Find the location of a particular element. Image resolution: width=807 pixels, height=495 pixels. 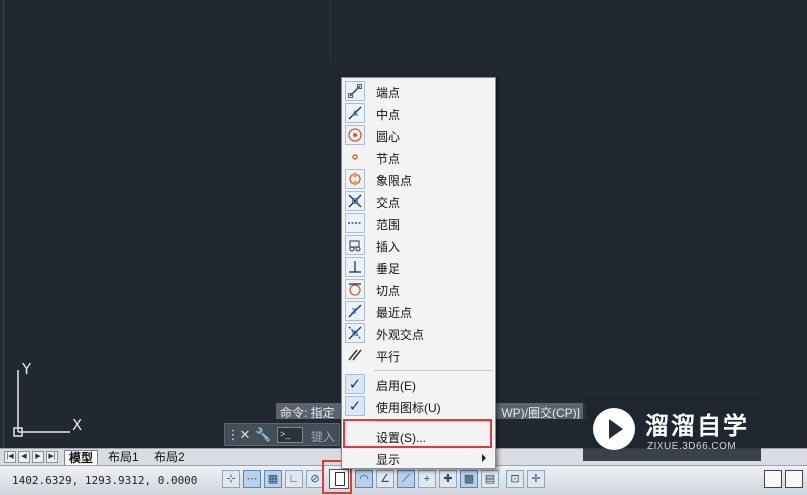

grid-line is located at coordinates (330, 30).